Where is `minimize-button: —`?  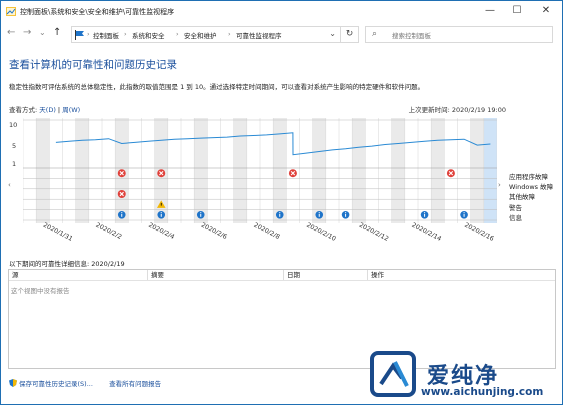 minimize-button: — is located at coordinates (490, 11).